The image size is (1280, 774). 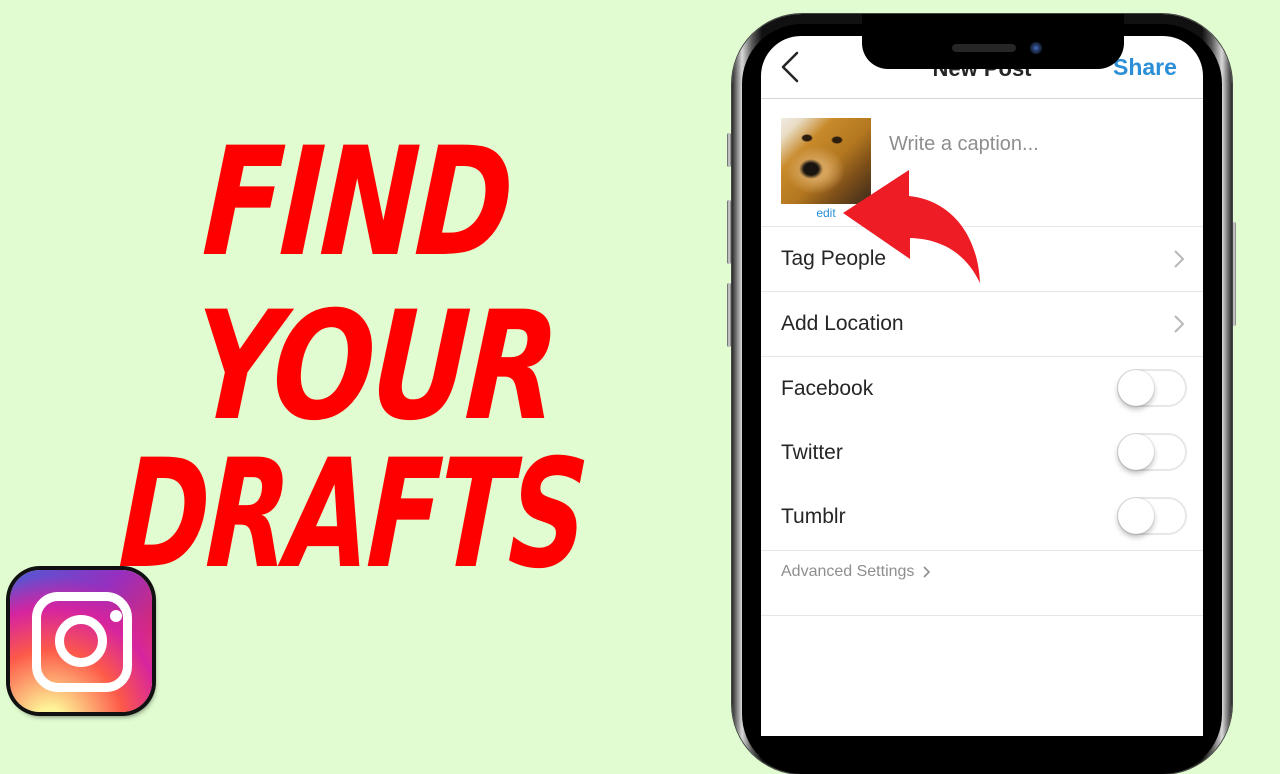 I want to click on row-label: Tumblr, so click(x=813, y=516).